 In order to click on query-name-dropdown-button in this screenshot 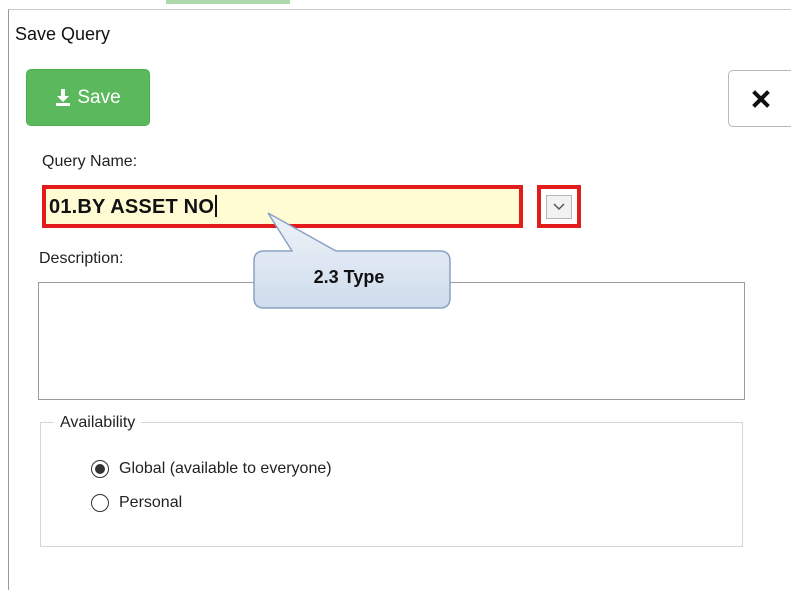, I will do `click(559, 206)`.